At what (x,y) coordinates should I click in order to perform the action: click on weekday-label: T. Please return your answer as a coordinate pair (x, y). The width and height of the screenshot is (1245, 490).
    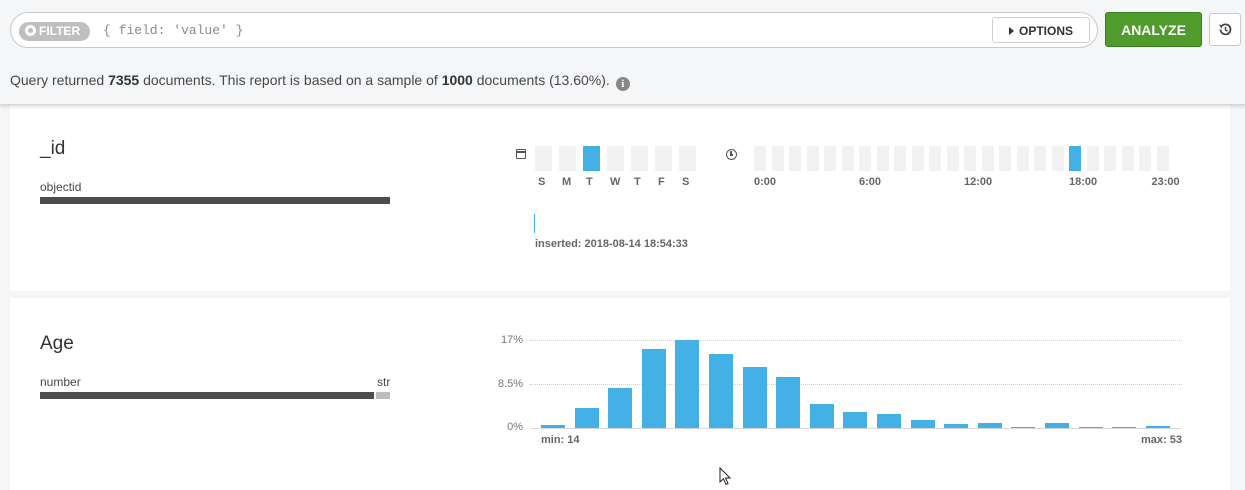
    Looking at the image, I should click on (589, 182).